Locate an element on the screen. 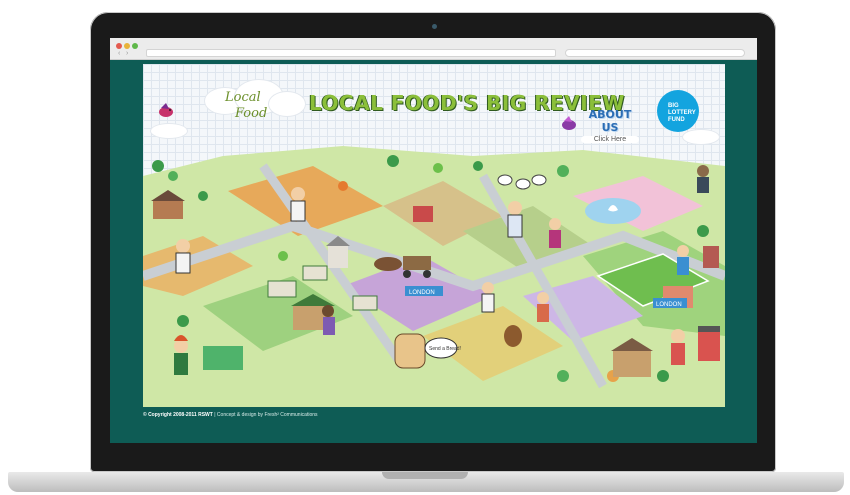 This screenshot has height=495, width=850. logo-line-1: Local is located at coordinates (243, 97).